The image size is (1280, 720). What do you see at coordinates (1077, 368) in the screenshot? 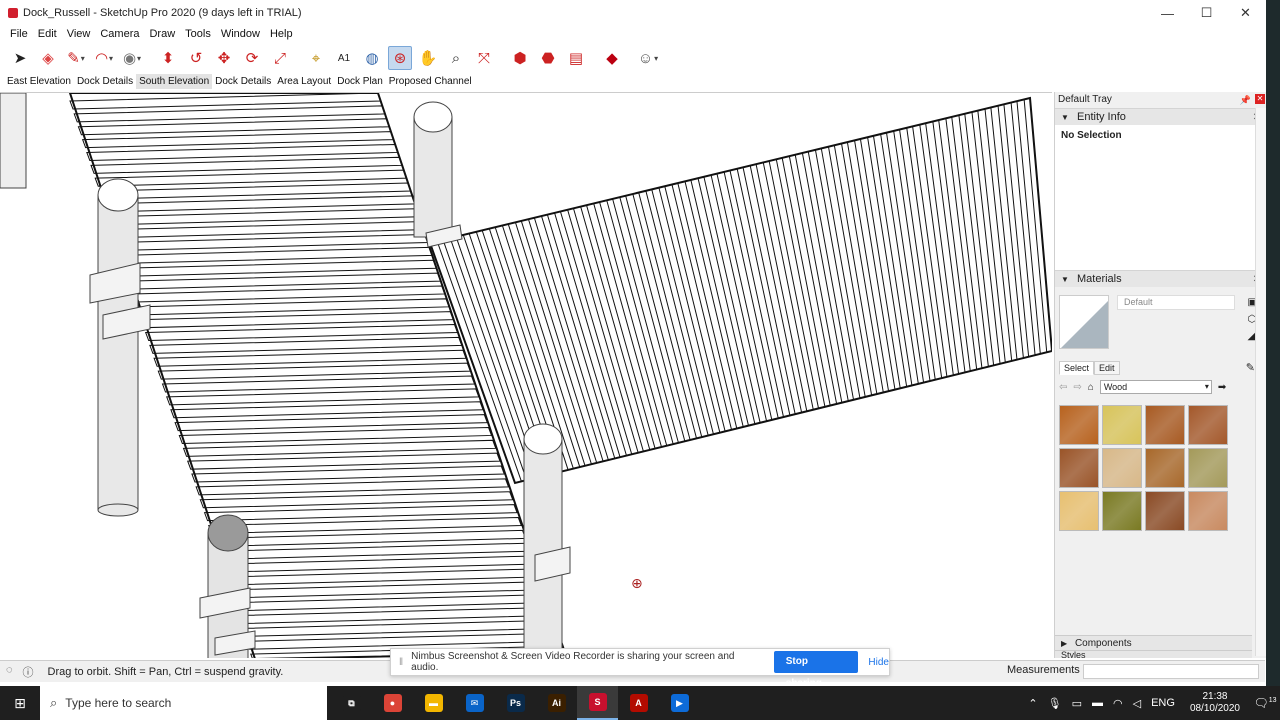
I see `tab-select: Select` at bounding box center [1077, 368].